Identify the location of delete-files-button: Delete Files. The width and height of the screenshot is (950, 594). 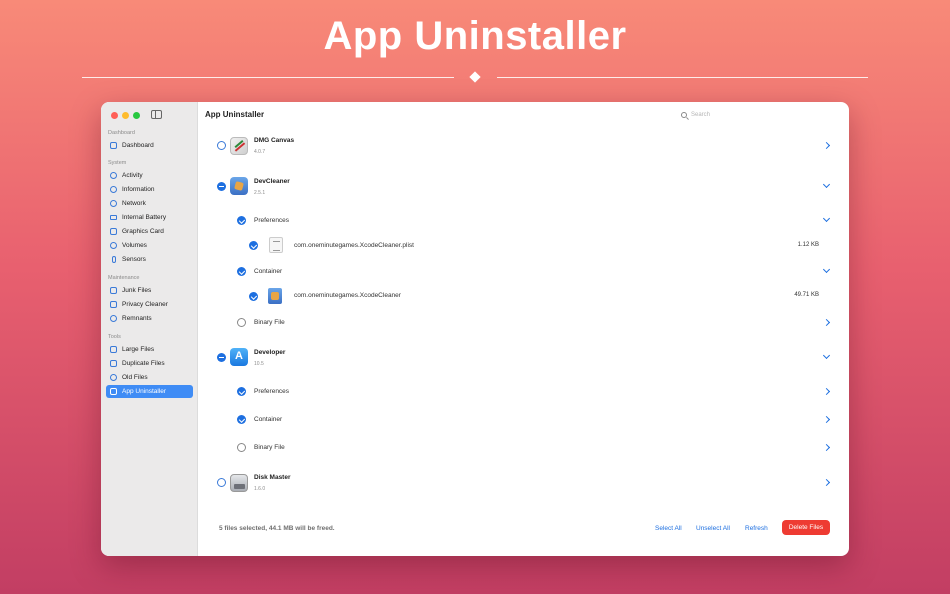
(806, 527).